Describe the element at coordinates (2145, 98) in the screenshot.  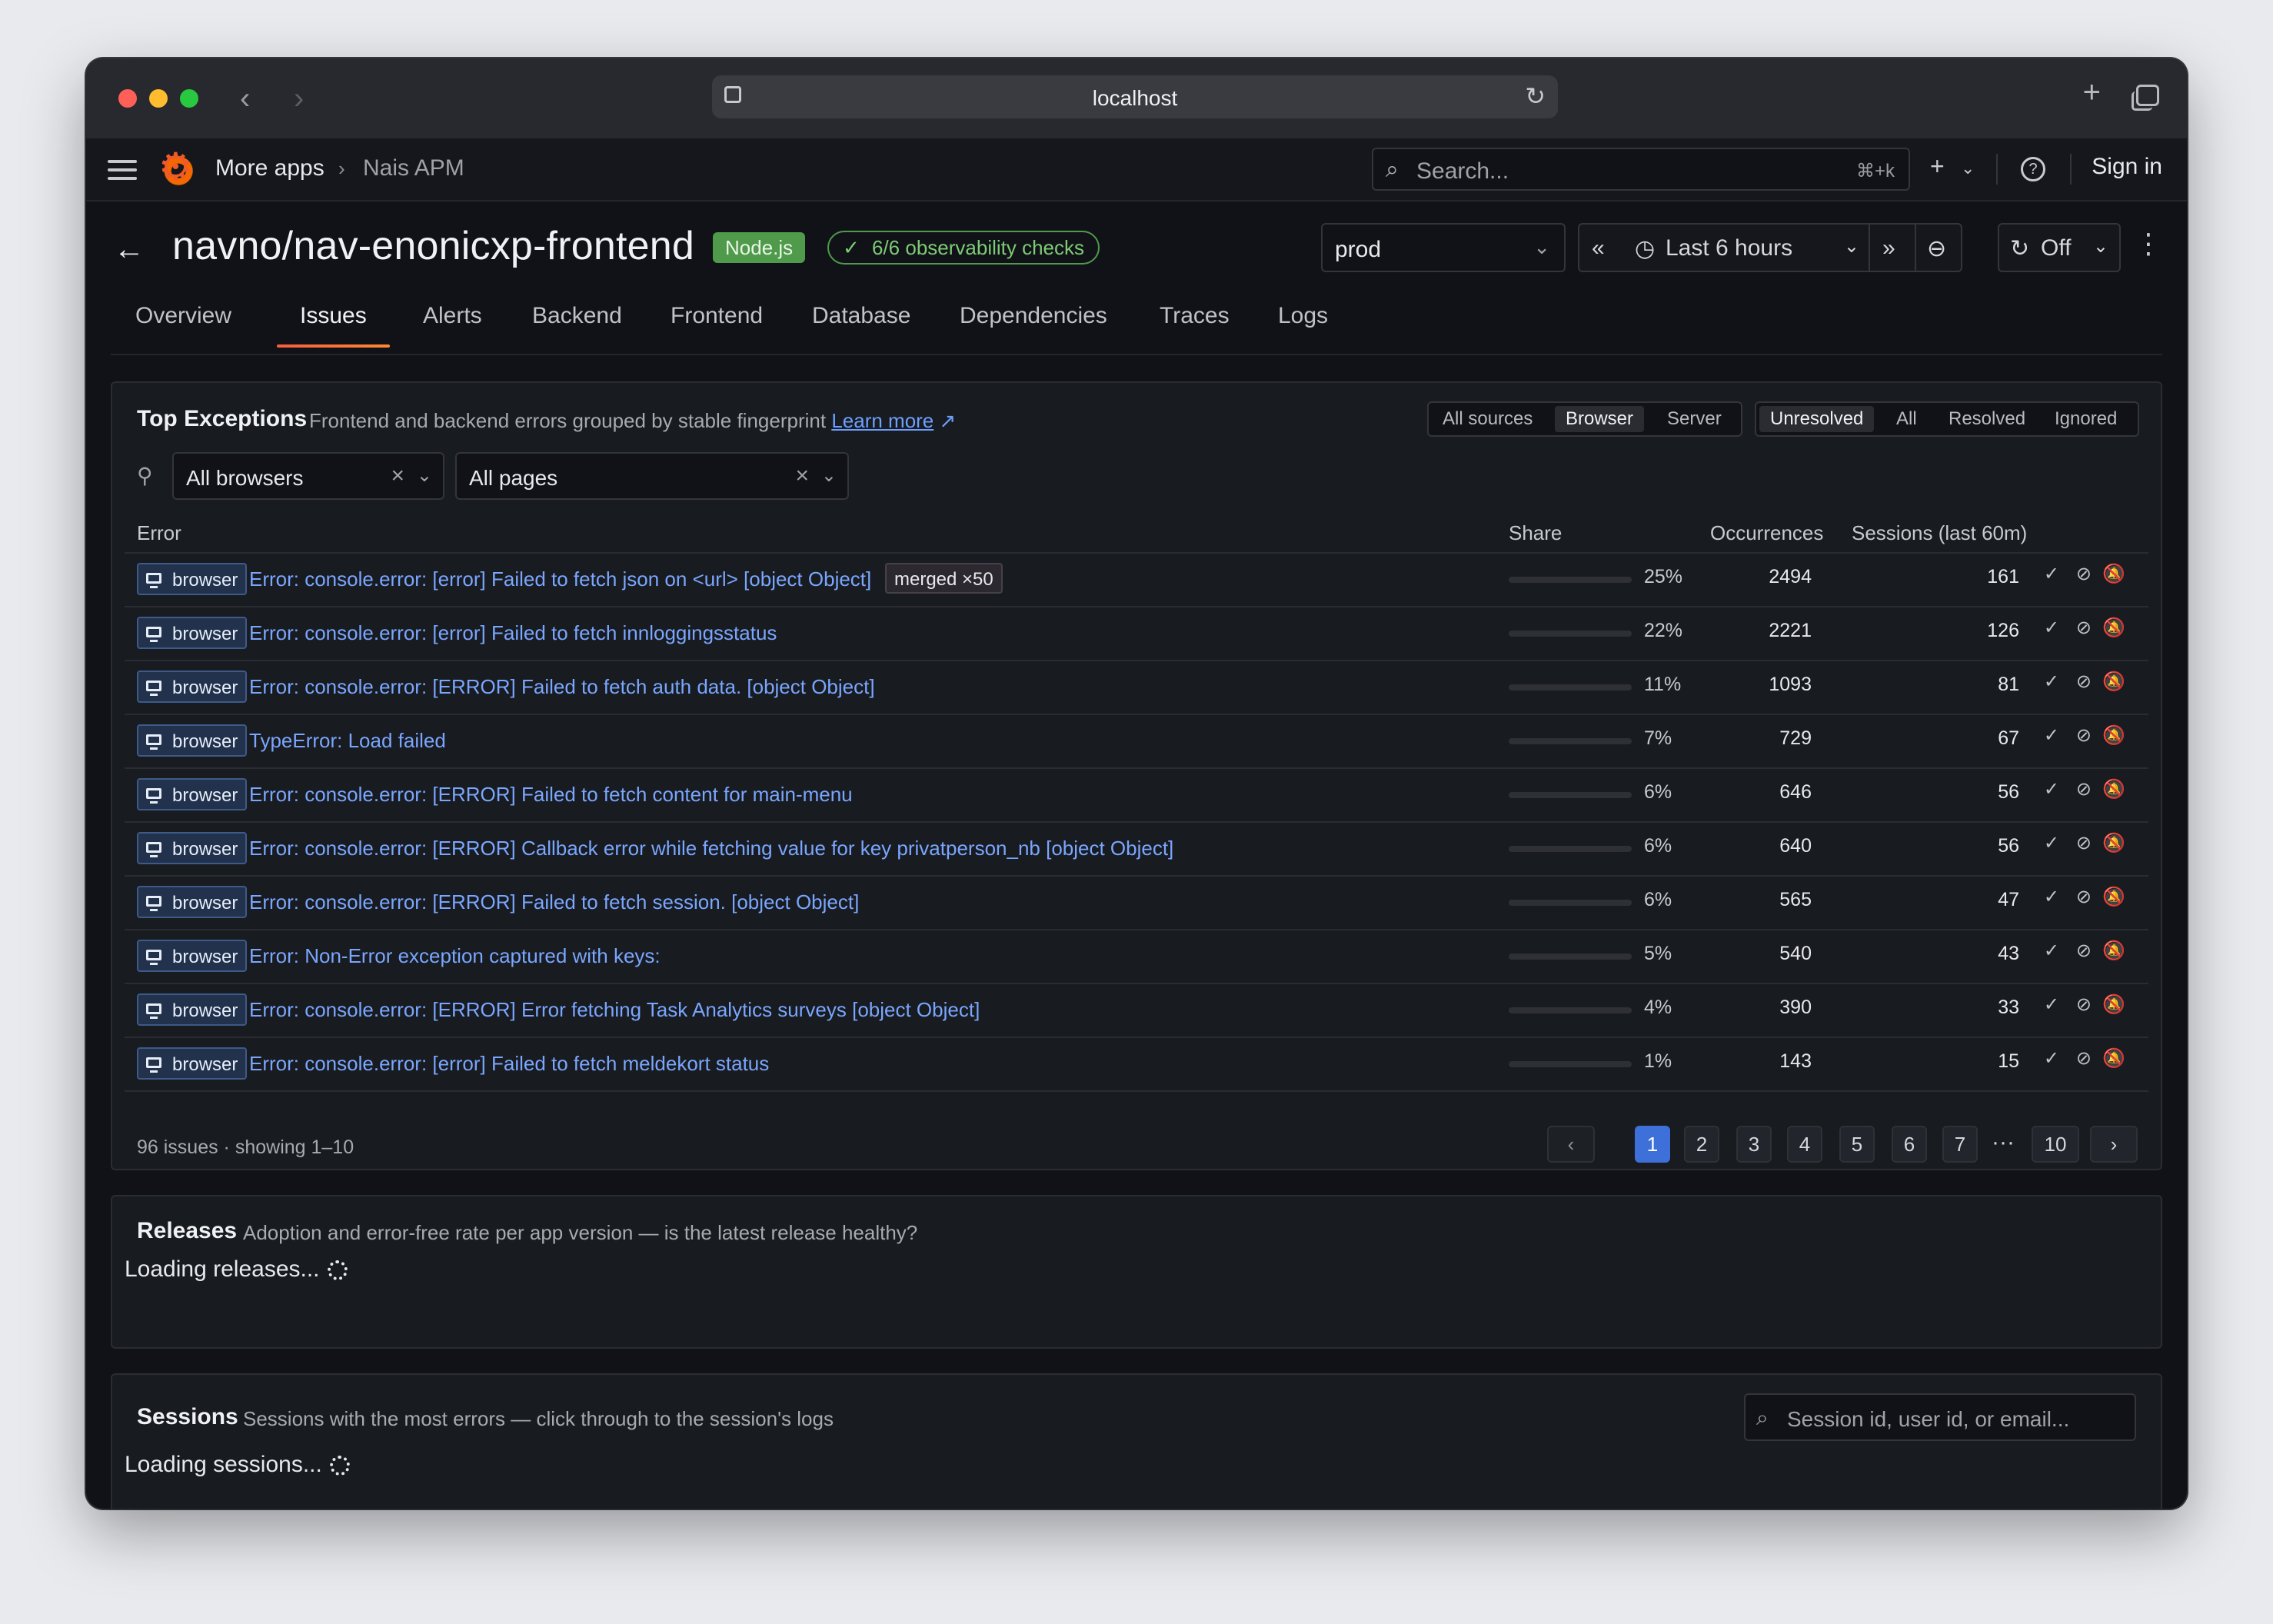
I see `tab-overview-icon` at that location.